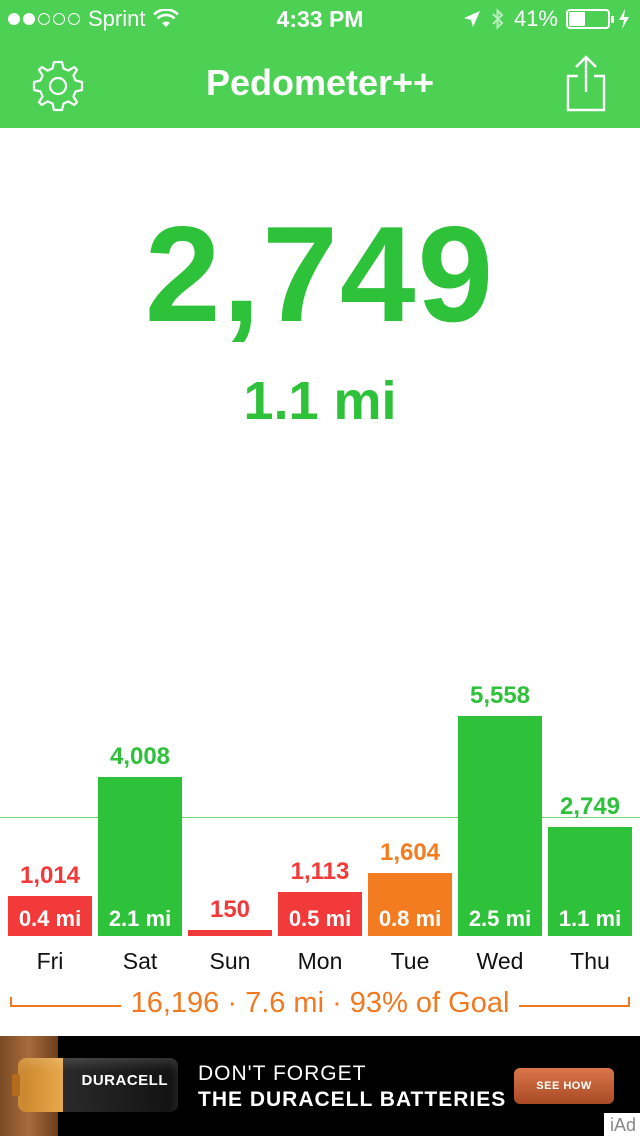 The image size is (640, 1136). I want to click on today-steps: 2,749, so click(320, 274).